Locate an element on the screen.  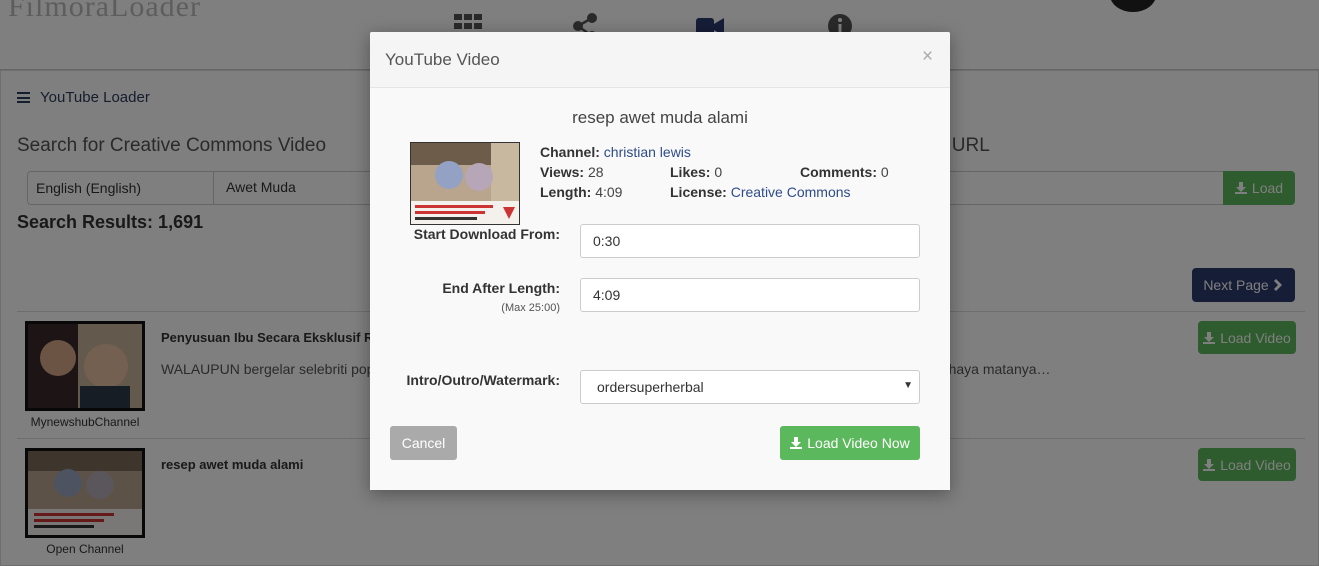
license-link: Creative Commons is located at coordinates (791, 192).